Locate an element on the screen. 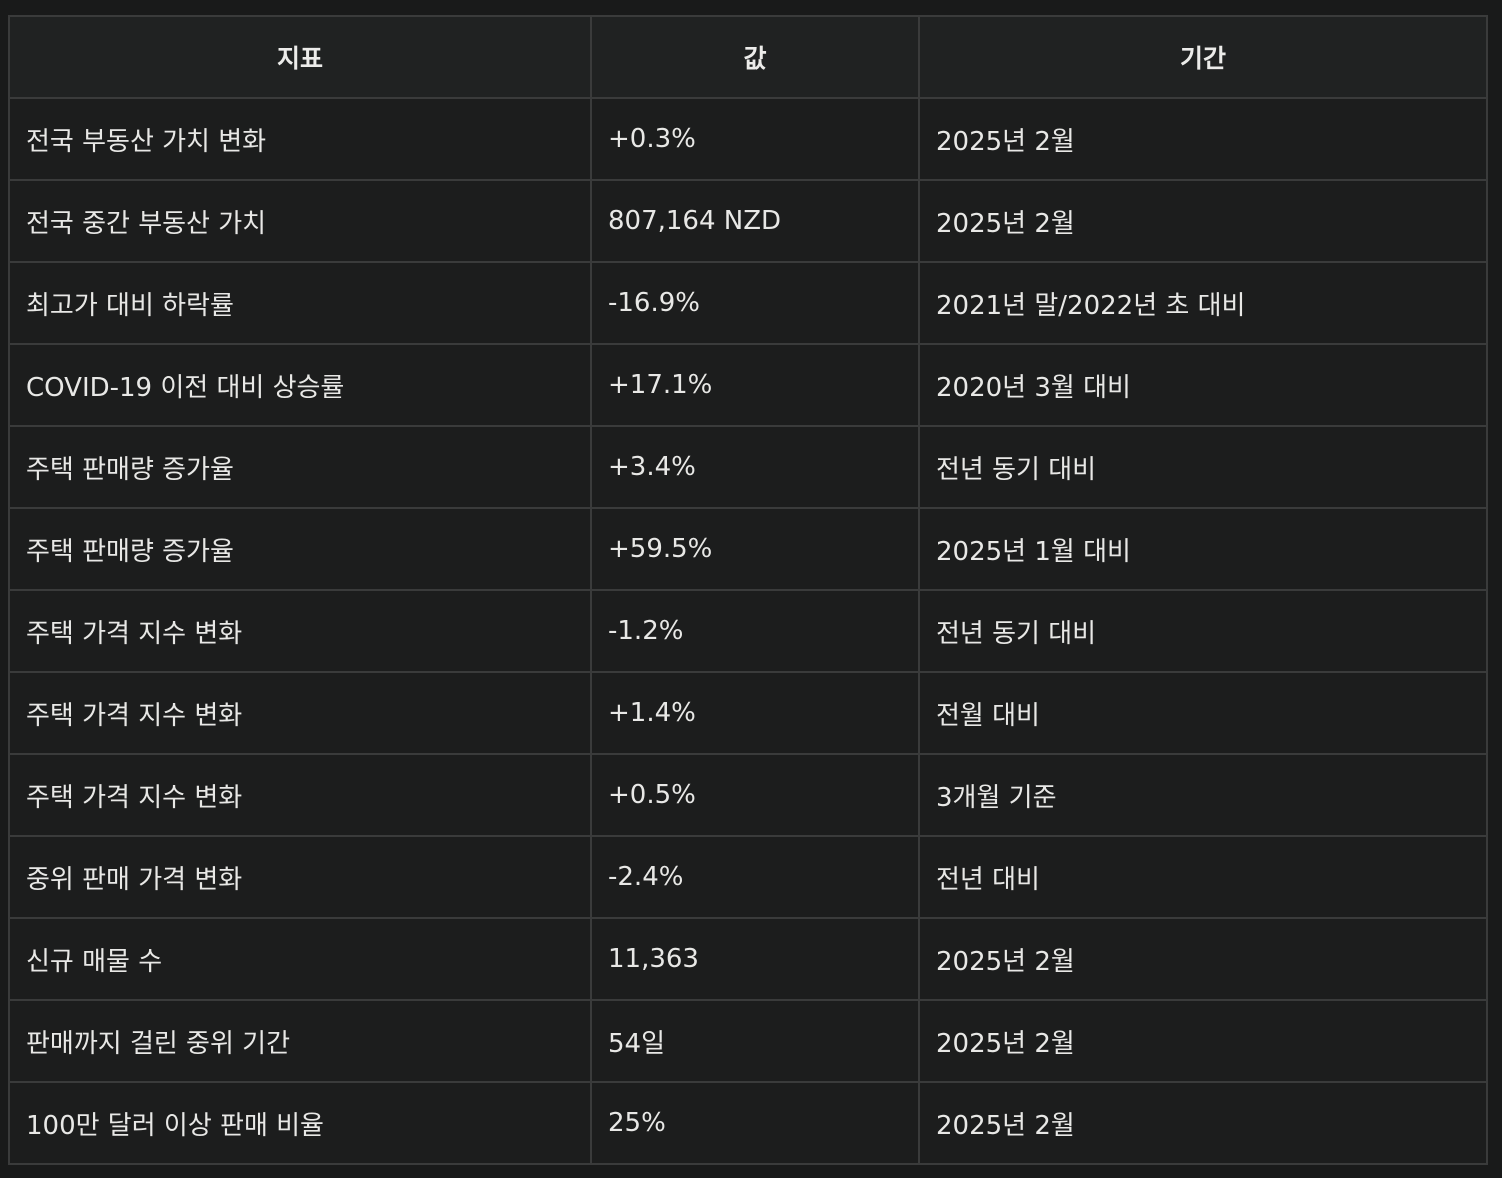 The width and height of the screenshot is (1502, 1178). value-cell: -16.9% is located at coordinates (755, 303).